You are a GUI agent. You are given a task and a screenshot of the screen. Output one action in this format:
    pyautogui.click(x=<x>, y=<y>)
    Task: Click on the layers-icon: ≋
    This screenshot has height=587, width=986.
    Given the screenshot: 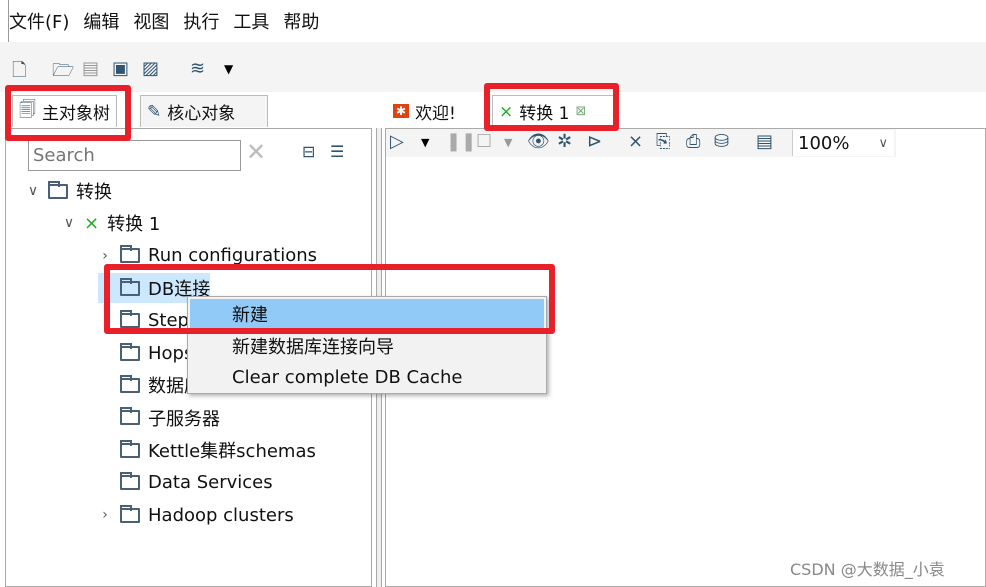 What is the action you would take?
    pyautogui.click(x=197, y=68)
    